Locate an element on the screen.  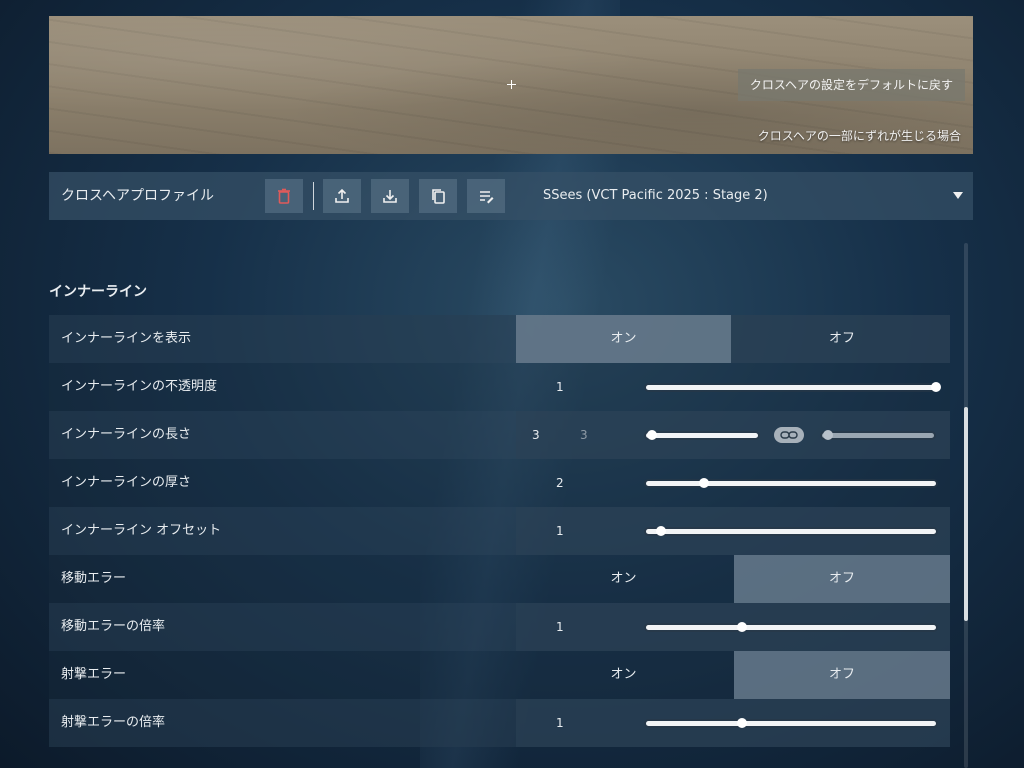
rename-profile-button is located at coordinates (486, 196).